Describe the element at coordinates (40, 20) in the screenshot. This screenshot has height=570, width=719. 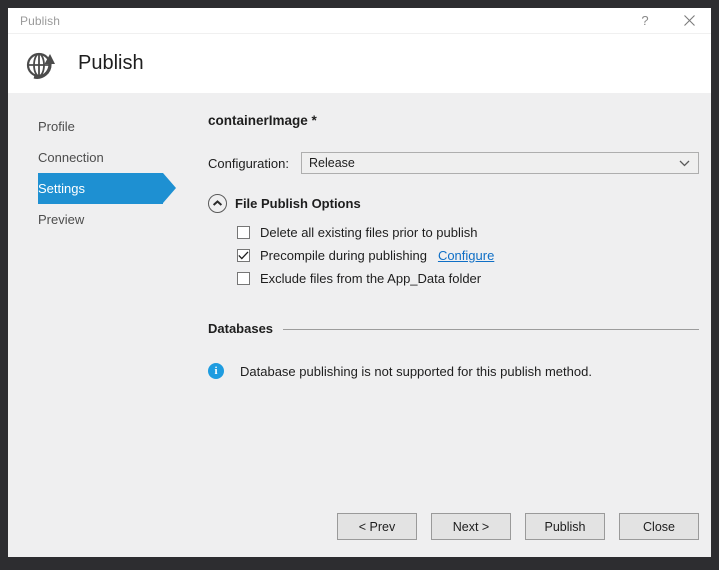
I see `window-title: Publish` at that location.